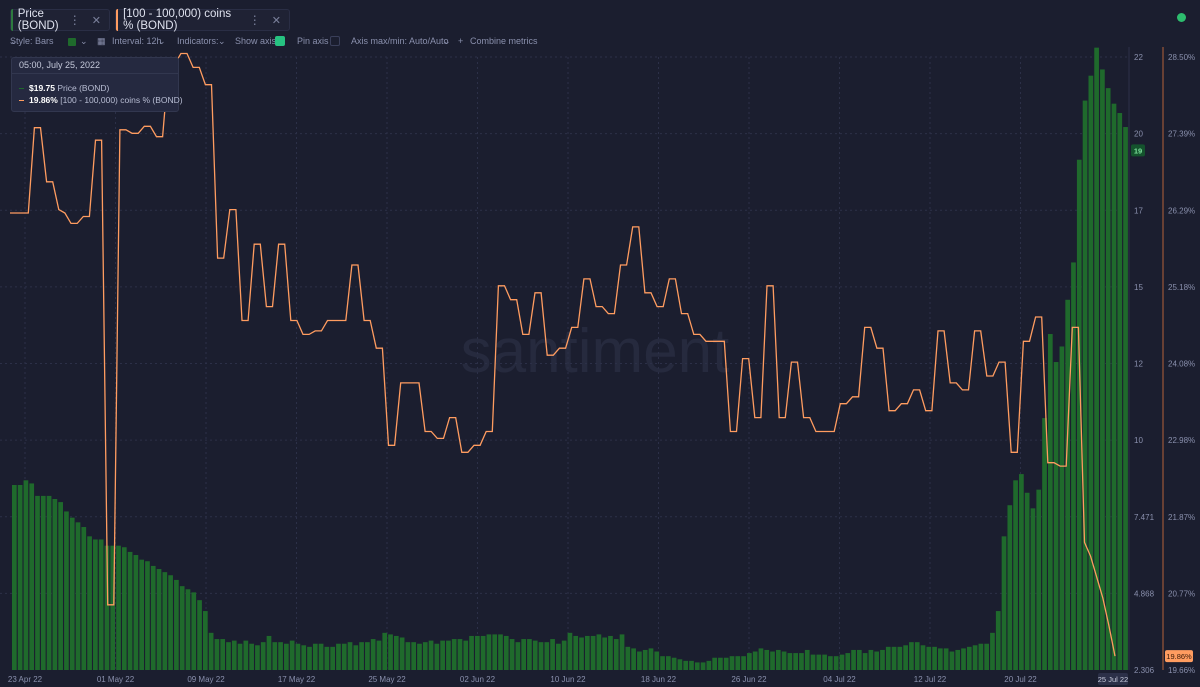  Describe the element at coordinates (206, 679) in the screenshot. I see `x-tick-label: 09 May 22` at that location.